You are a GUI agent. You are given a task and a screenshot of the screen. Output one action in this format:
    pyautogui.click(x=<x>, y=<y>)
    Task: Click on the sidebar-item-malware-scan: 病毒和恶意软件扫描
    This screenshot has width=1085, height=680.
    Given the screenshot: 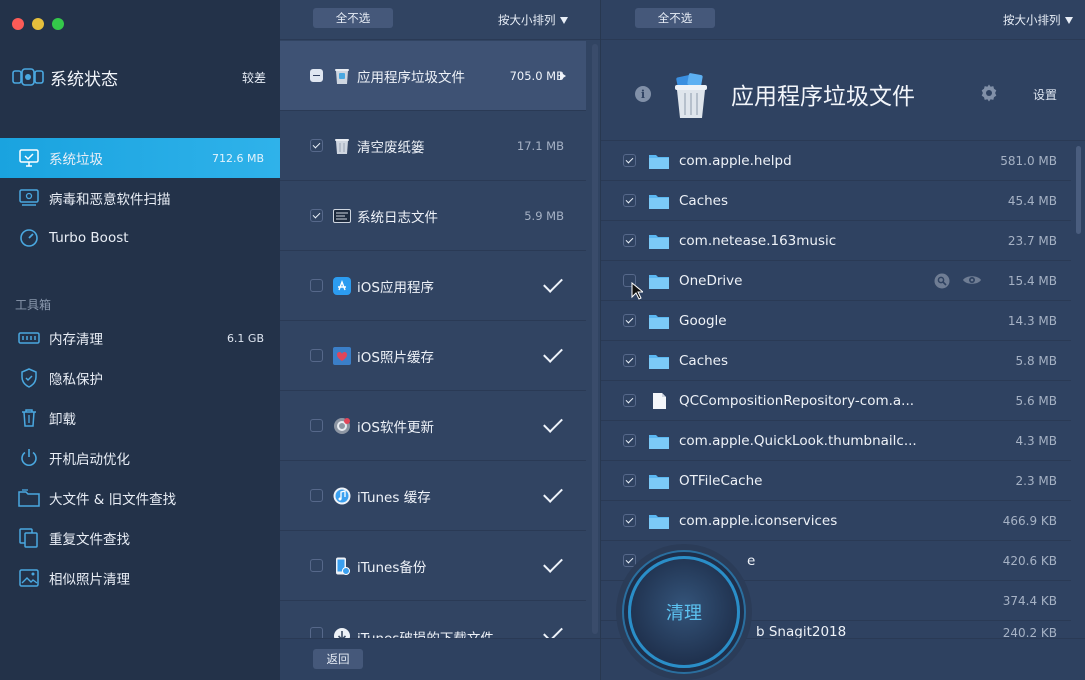 What is the action you would take?
    pyautogui.click(x=140, y=198)
    